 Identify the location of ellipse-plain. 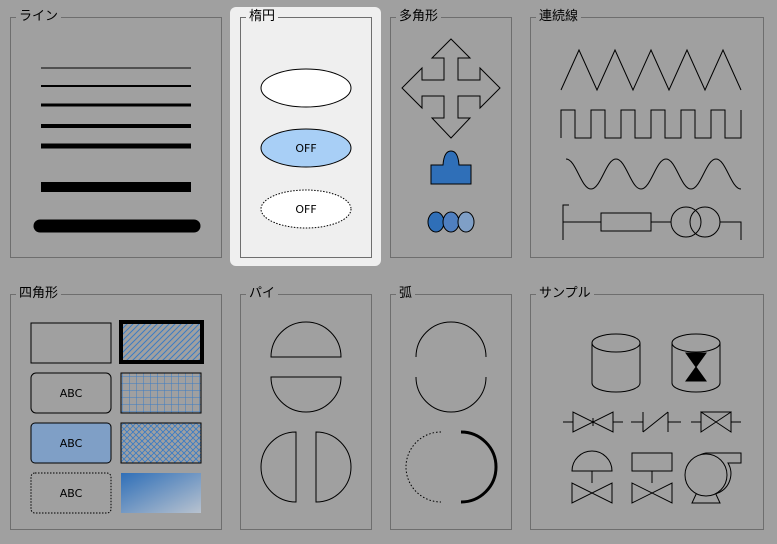
(306, 88).